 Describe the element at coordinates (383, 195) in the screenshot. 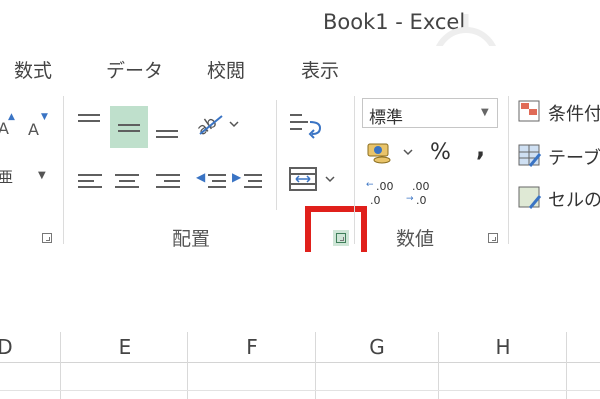

I see `increase-decimal-button: ← .00 .0` at that location.